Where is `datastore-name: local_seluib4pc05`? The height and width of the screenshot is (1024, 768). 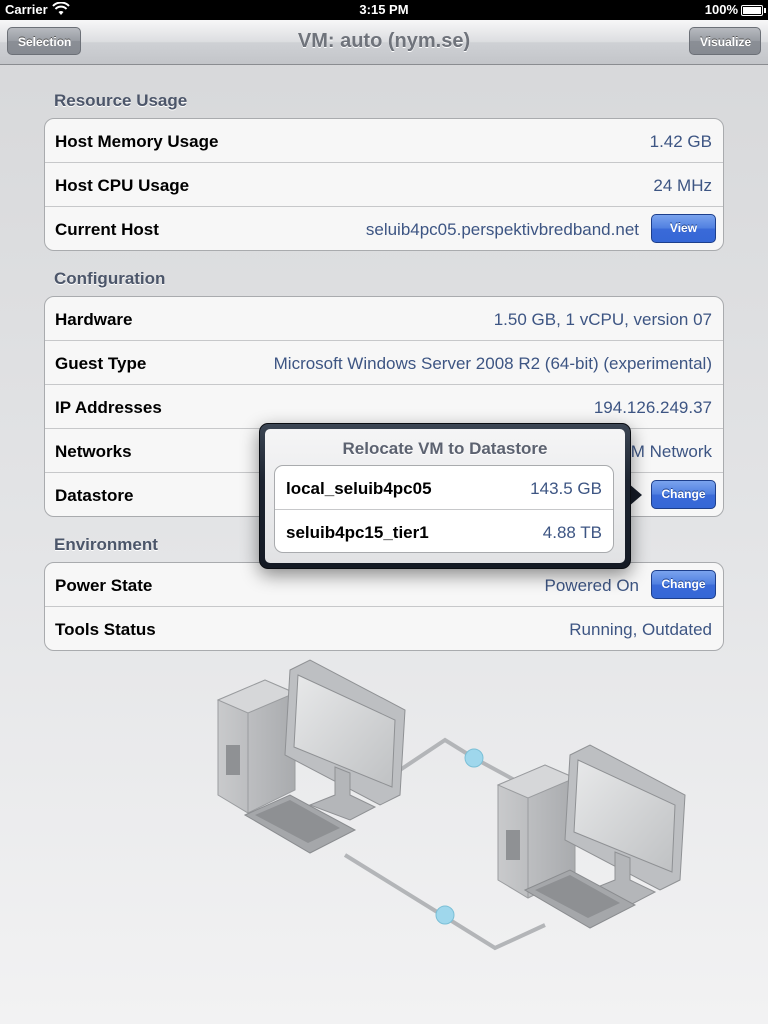 datastore-name: local_seluib4pc05 is located at coordinates (359, 488).